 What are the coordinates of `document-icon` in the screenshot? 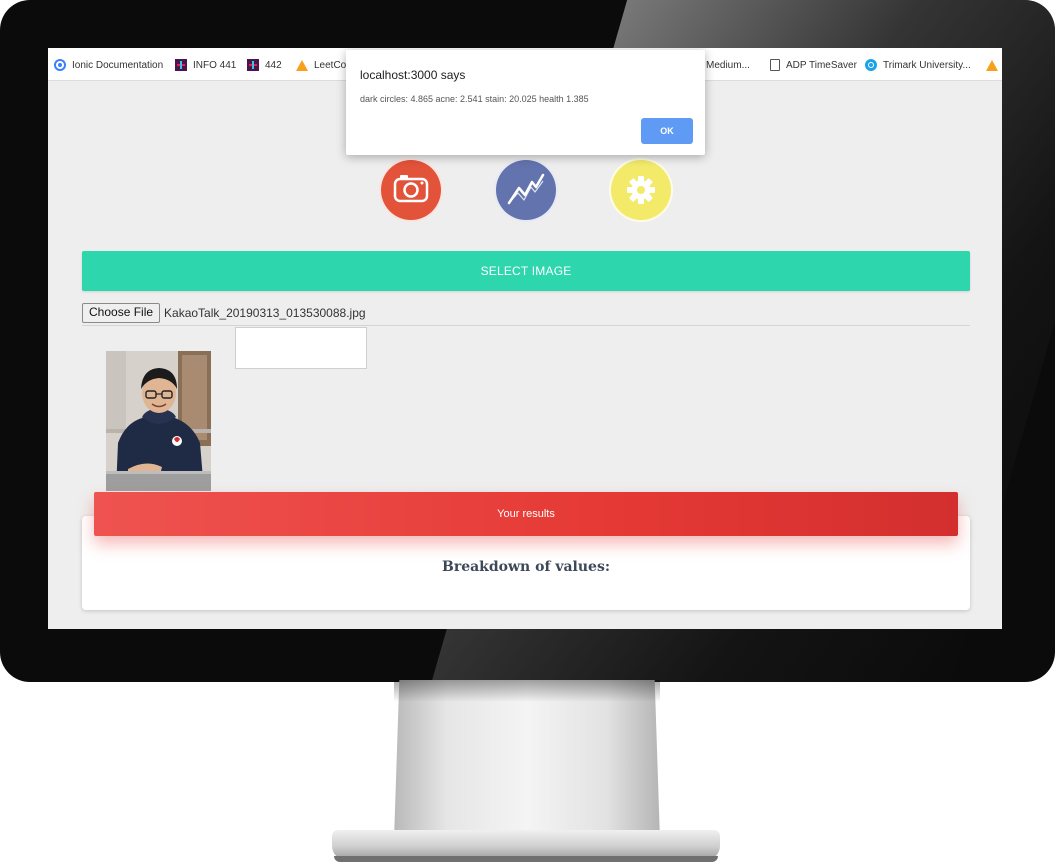 It's located at (775, 65).